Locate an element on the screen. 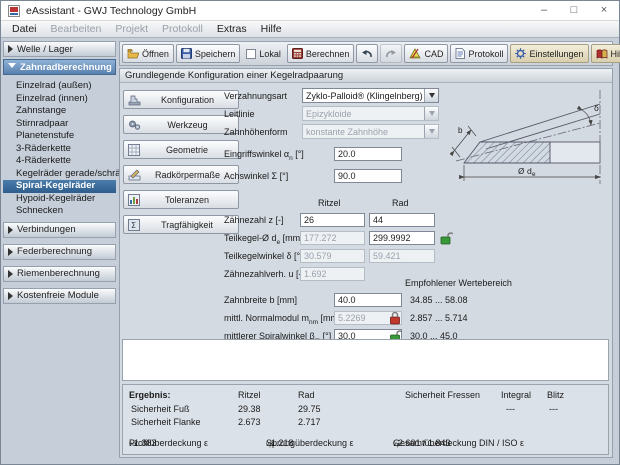  sidebar-item-einzelrad-innen: Einzelrad (innen) is located at coordinates (59, 99).